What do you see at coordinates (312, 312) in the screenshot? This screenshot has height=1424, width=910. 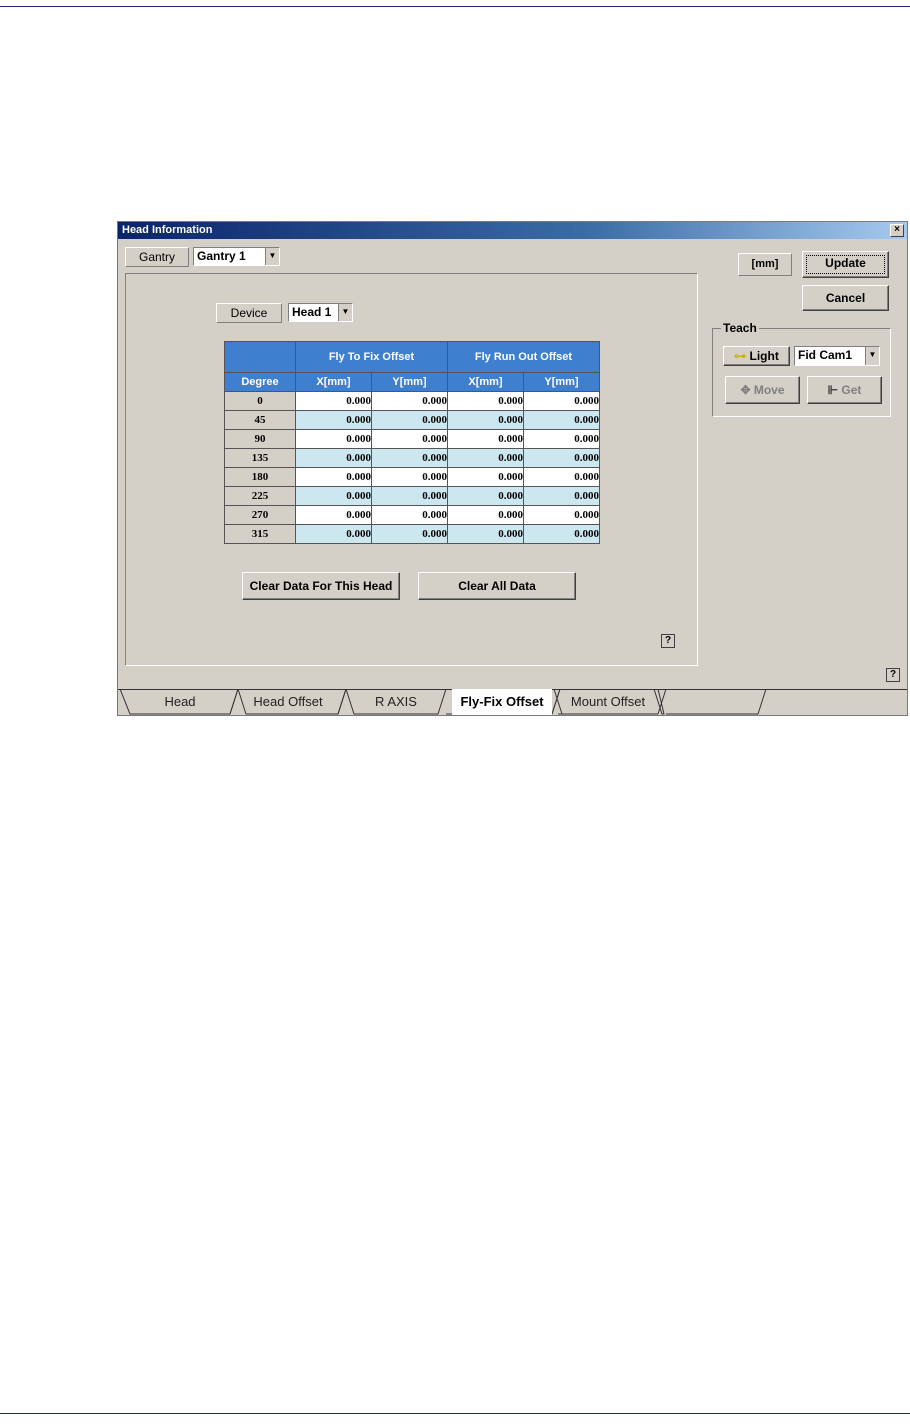 I see `device-select-value: Head 1` at bounding box center [312, 312].